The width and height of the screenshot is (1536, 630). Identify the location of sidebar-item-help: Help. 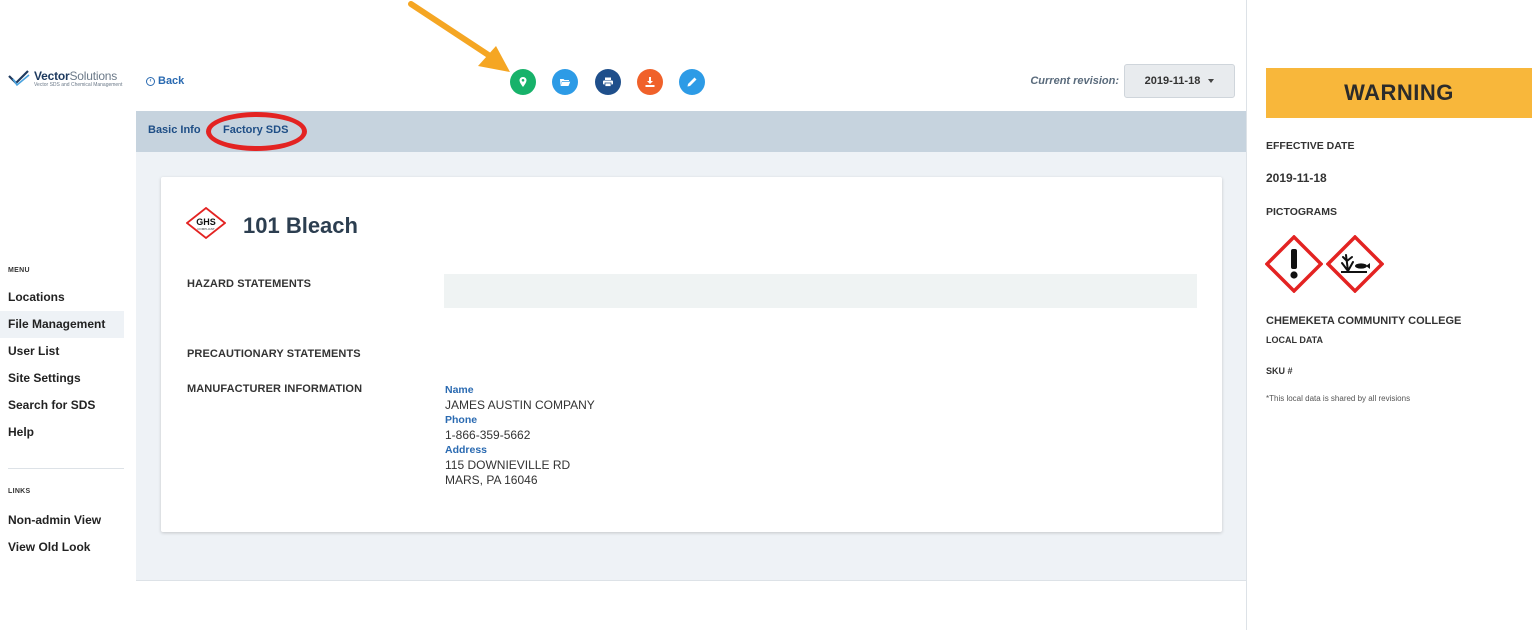
(62, 432).